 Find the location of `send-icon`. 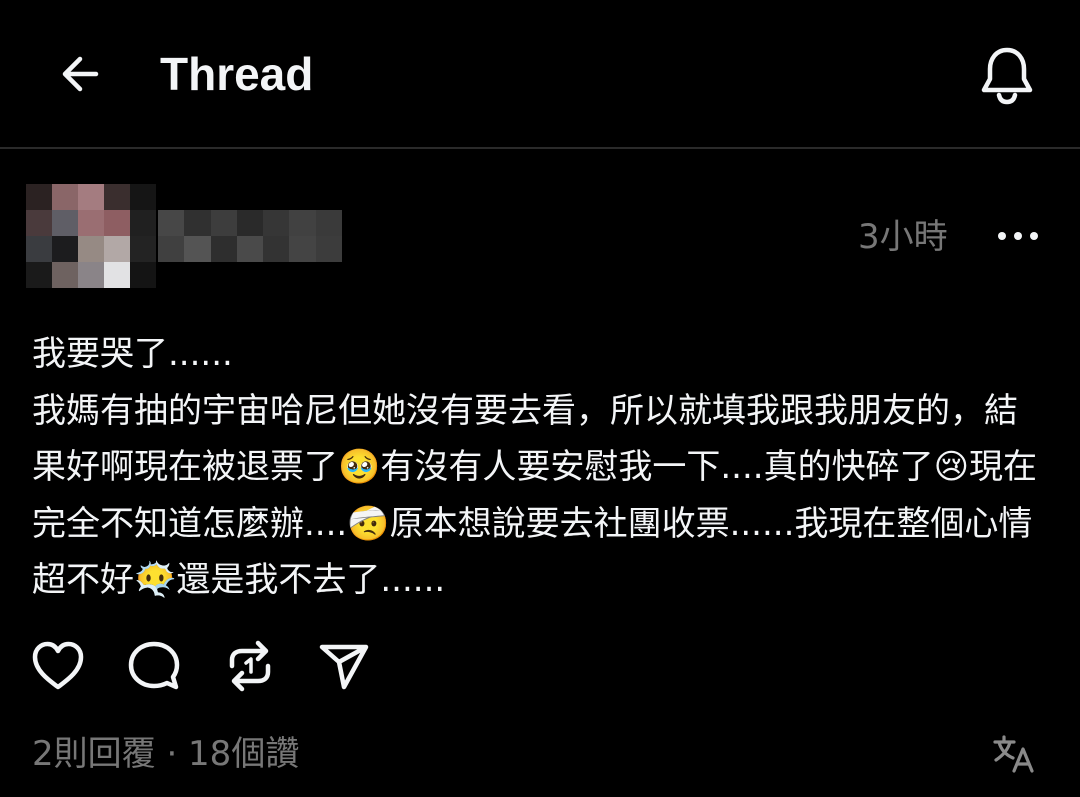

send-icon is located at coordinates (344, 667).